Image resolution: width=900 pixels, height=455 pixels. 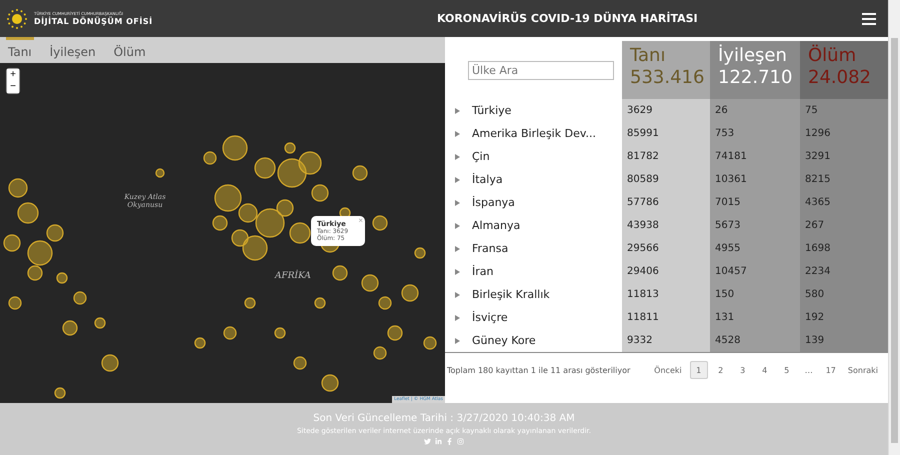 I want to click on table-cell: 1698, so click(x=844, y=248).